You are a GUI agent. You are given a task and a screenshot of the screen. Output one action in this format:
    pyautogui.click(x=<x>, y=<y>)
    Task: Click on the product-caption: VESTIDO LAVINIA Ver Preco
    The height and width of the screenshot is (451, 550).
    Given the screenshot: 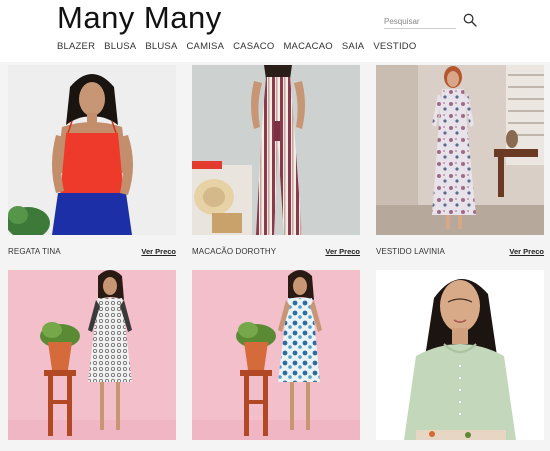 What is the action you would take?
    pyautogui.click(x=460, y=251)
    